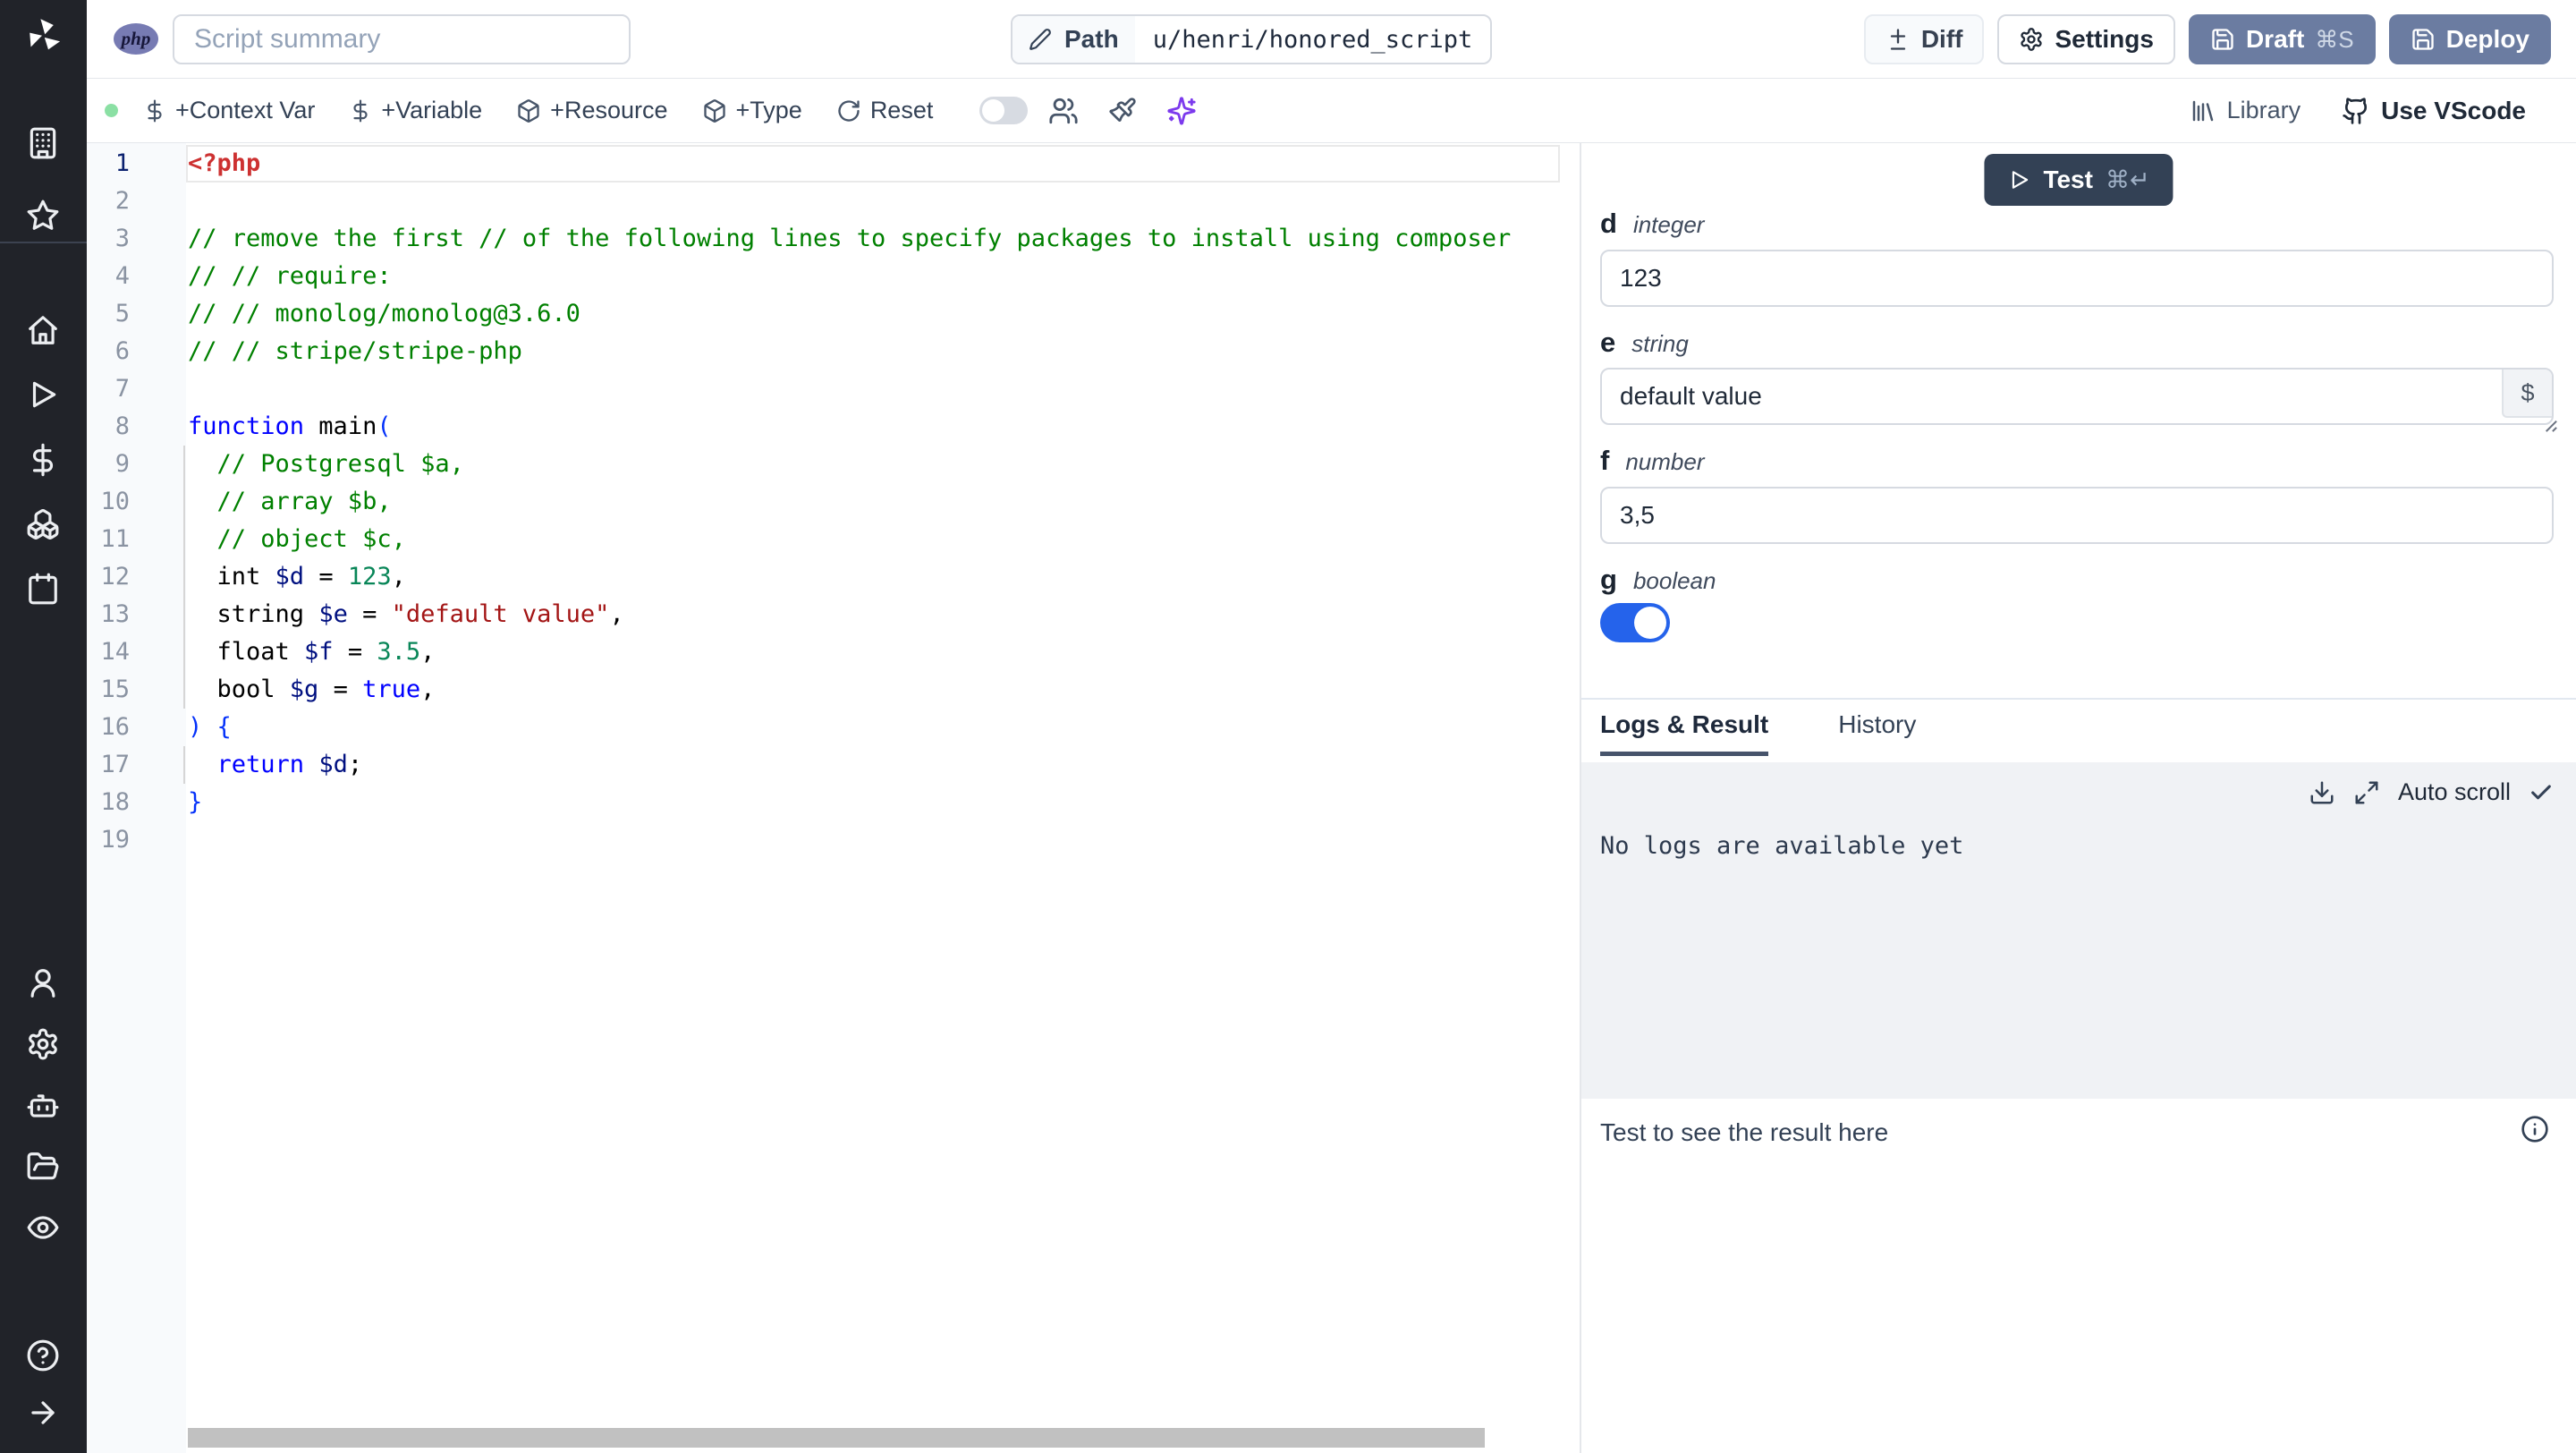 This screenshot has width=2576, height=1453. I want to click on tab-logs-result: Logs & Result, so click(1684, 733).